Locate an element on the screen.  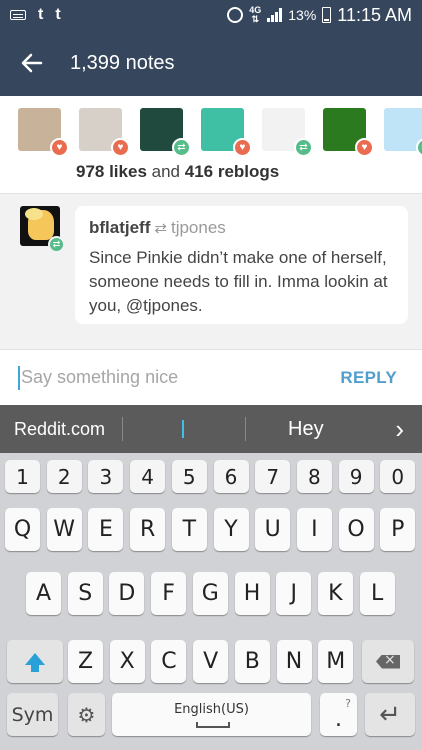
letter-key: B is located at coordinates (252, 661).